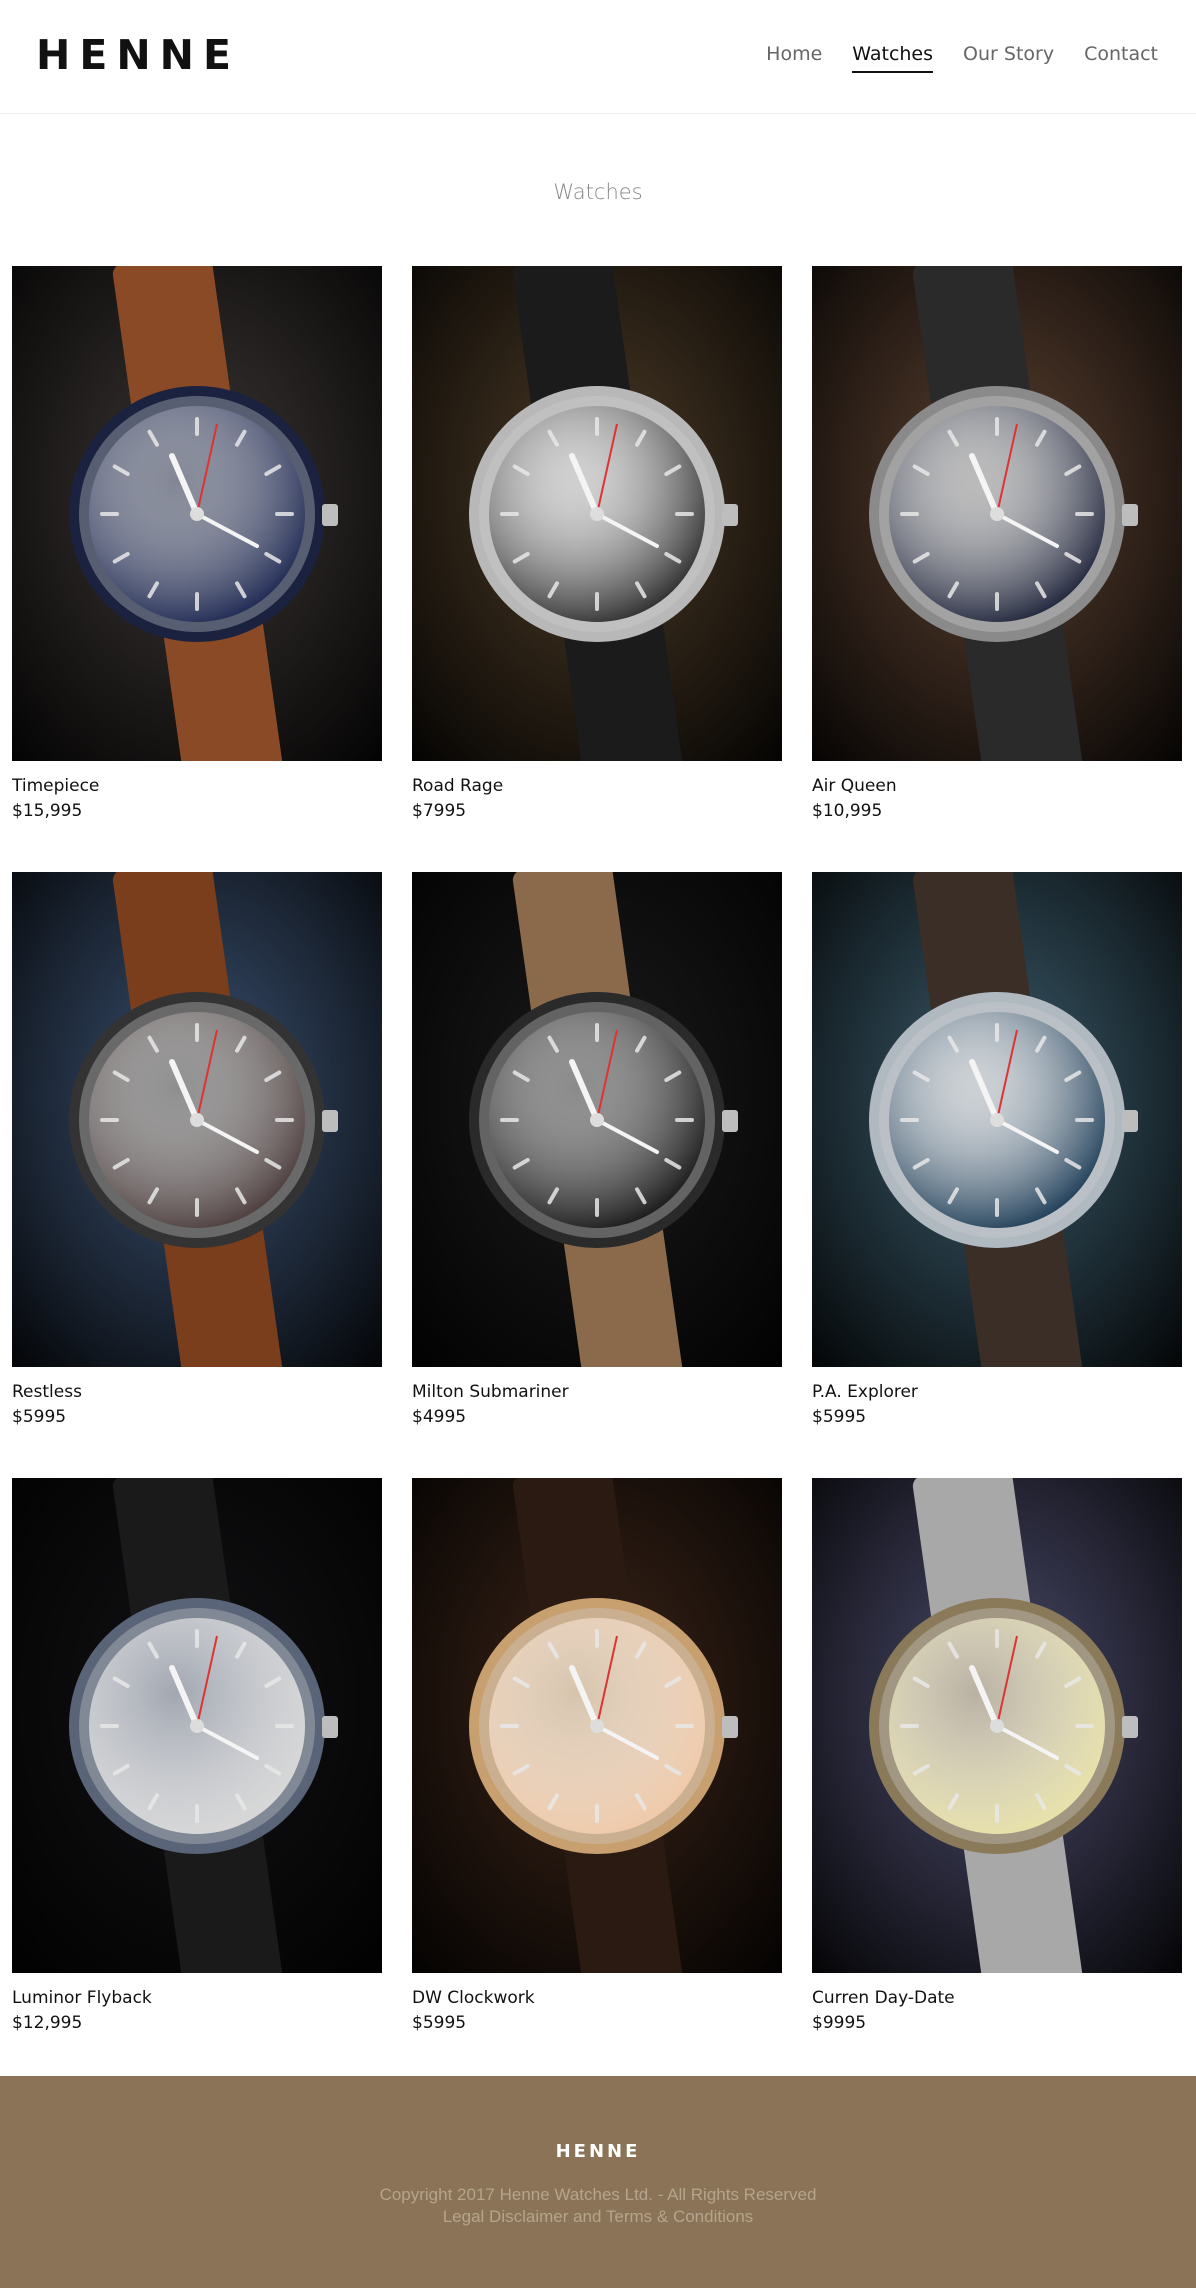 The height and width of the screenshot is (2288, 1196). What do you see at coordinates (1008, 56) in the screenshot?
I see `nav-item-our-story: Our Story` at bounding box center [1008, 56].